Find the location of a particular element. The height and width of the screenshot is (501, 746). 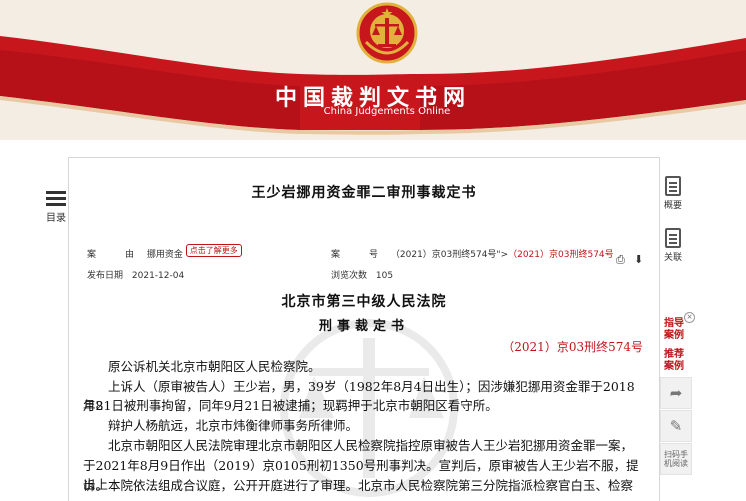

document-title: 王少岩挪用资金罪二审刑事裁定书 is located at coordinates (364, 193).